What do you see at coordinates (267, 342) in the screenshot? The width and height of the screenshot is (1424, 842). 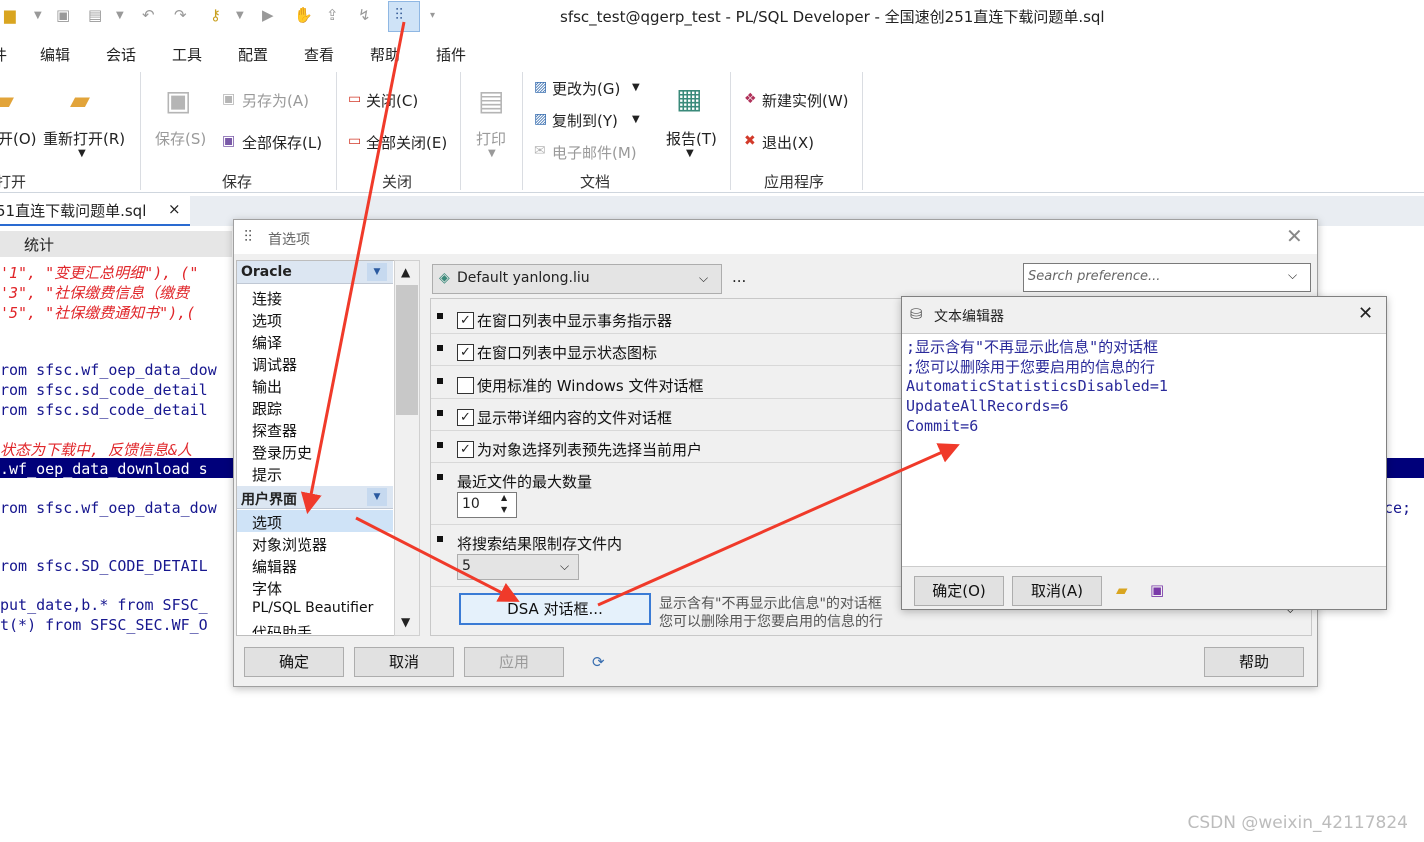 I see `tree-item-oracle-compile: 编译` at bounding box center [267, 342].